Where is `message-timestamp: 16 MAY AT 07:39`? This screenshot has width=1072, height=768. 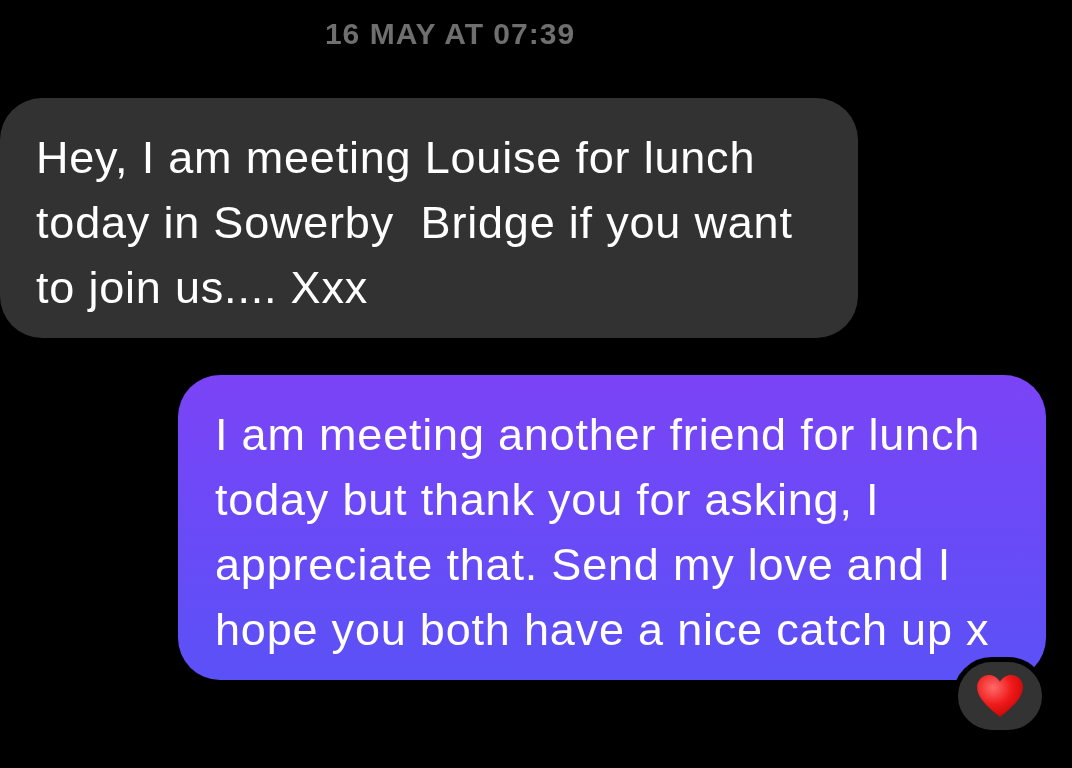
message-timestamp: 16 MAY AT 07:39 is located at coordinates (450, 34).